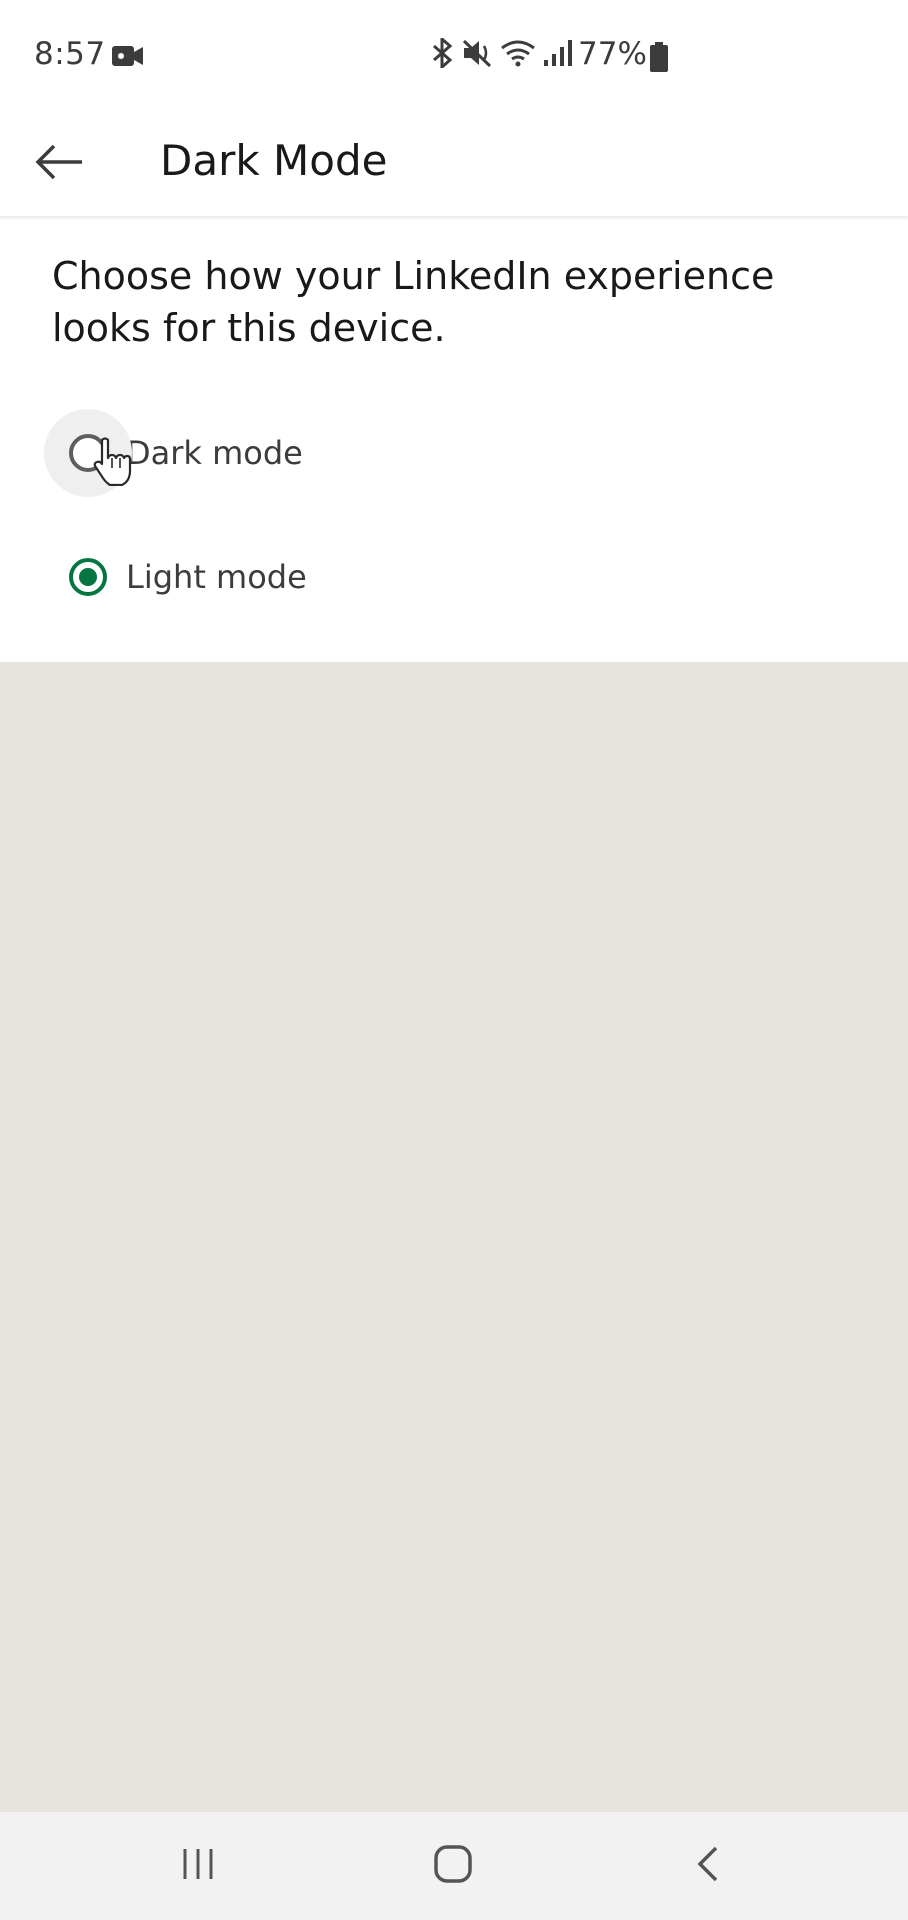 The image size is (908, 1920). I want to click on status-bar: 8:57 77%, so click(454, 55).